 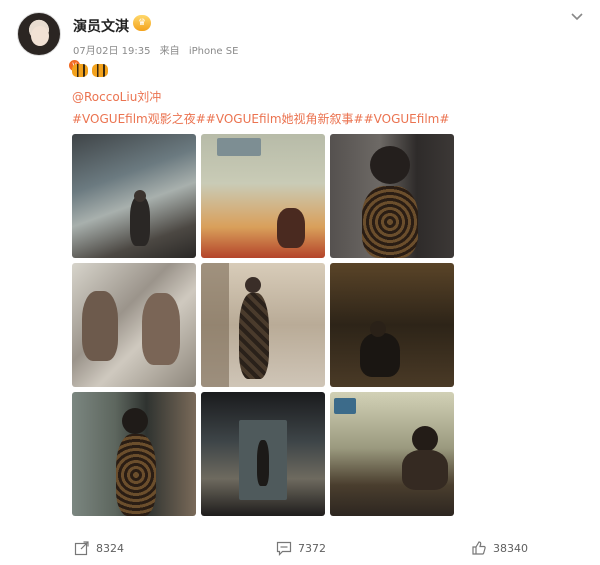 I want to click on source-prefix: 来自, so click(x=169, y=51).